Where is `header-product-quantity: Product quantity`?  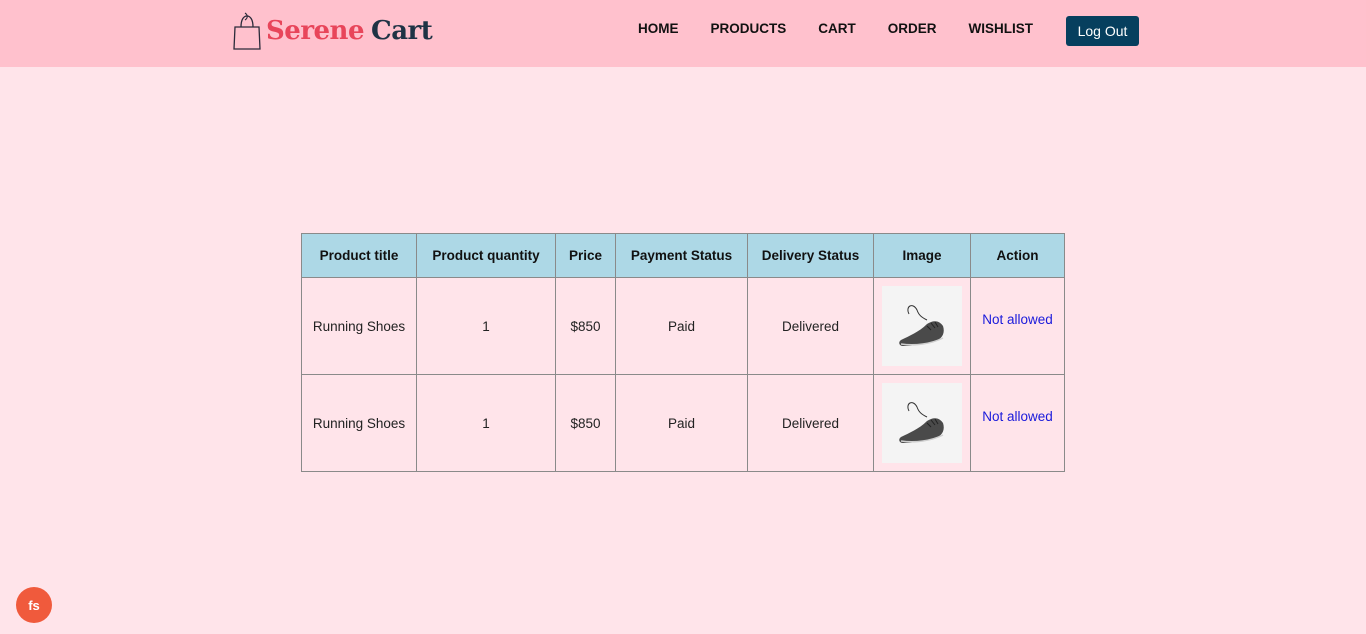
header-product-quantity: Product quantity is located at coordinates (486, 255).